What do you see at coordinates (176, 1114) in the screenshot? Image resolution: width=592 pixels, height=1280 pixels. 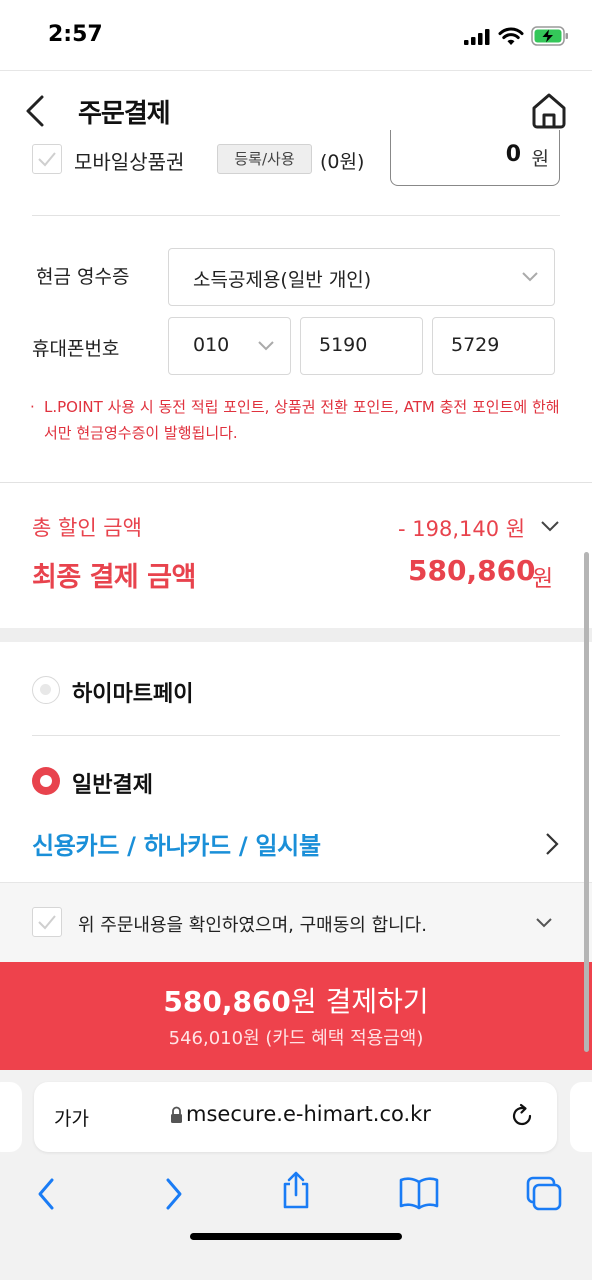 I see `lock-icon` at bounding box center [176, 1114].